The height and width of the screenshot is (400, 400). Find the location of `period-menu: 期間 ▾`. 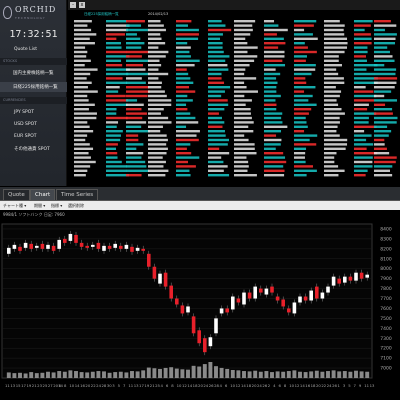

period-menu: 期間 ▾ is located at coordinates (39, 206).